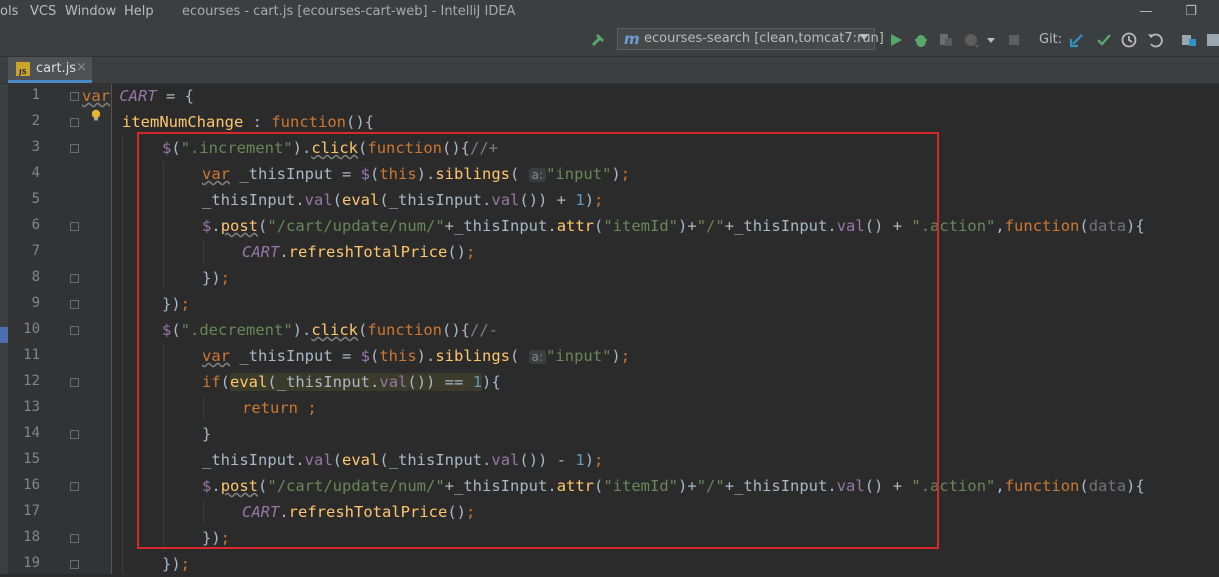 This screenshot has height=577, width=1219. I want to click on coverage-icon, so click(946, 40).